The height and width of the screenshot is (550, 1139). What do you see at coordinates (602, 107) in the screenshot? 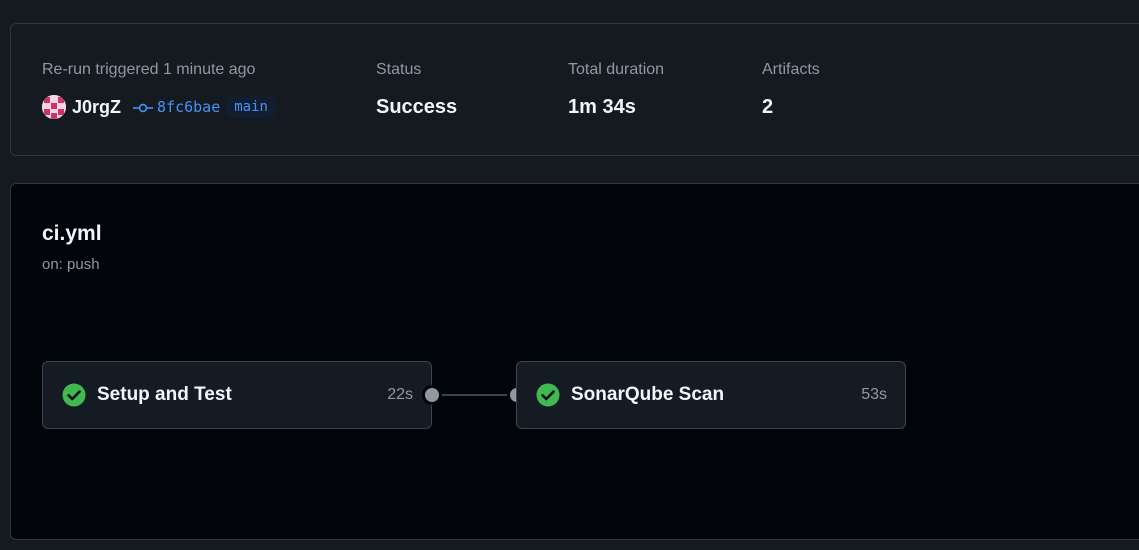
I see `duration-value: 1m 34s` at bounding box center [602, 107].